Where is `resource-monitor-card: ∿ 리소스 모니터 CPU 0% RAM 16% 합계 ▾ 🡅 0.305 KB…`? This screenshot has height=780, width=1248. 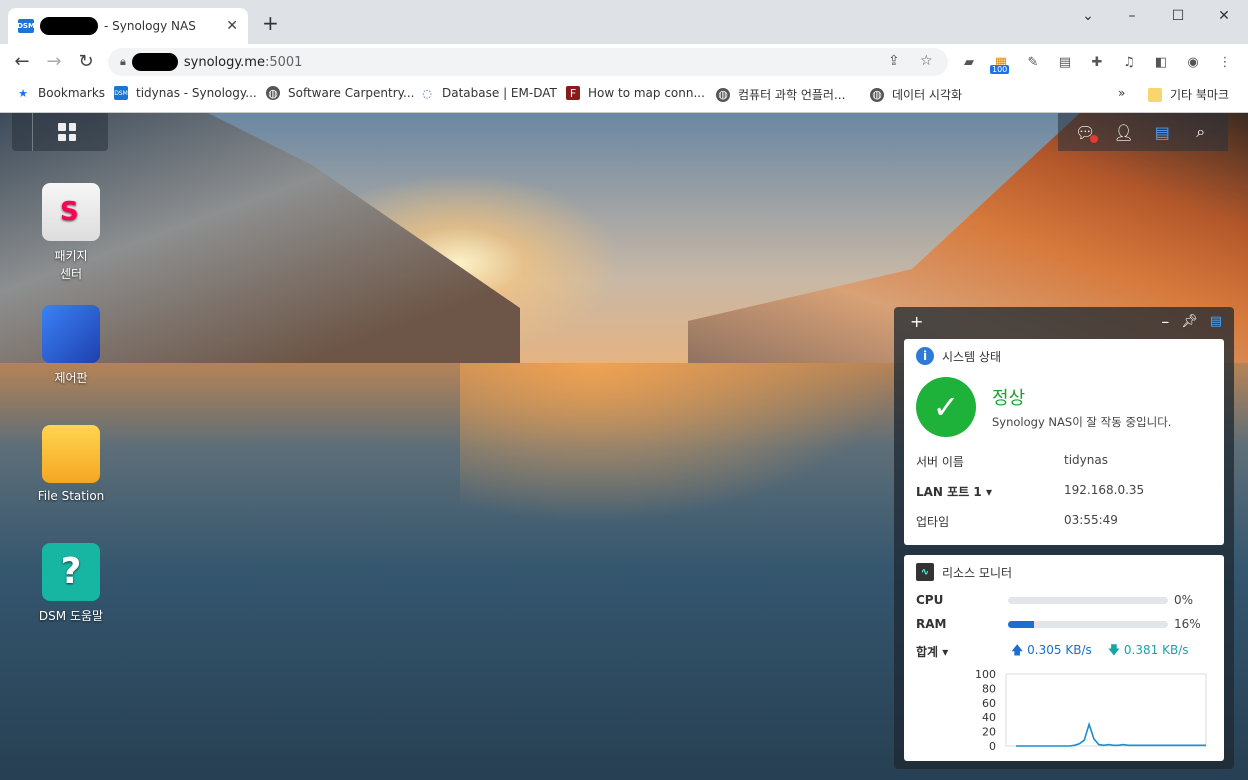
resource-monitor-card: ∿ 리소스 모니터 CPU 0% RAM 16% 합계 ▾ 🡅 0.305 KB… is located at coordinates (1064, 658).